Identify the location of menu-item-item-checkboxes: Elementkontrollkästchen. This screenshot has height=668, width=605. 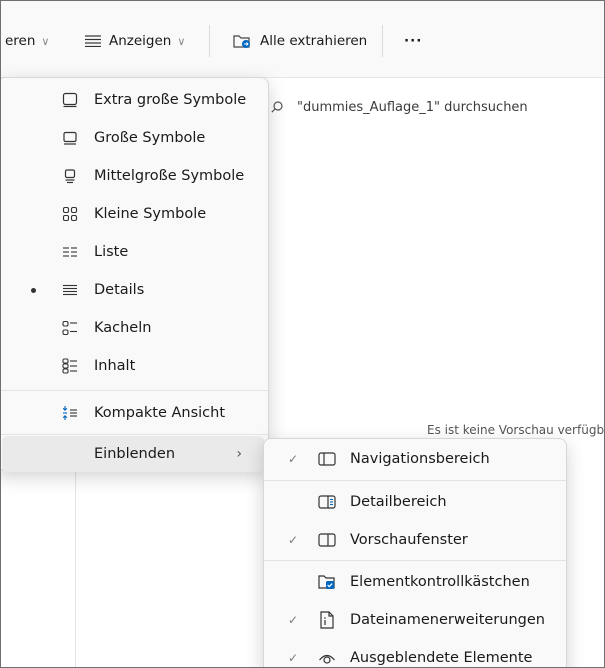
(415, 582).